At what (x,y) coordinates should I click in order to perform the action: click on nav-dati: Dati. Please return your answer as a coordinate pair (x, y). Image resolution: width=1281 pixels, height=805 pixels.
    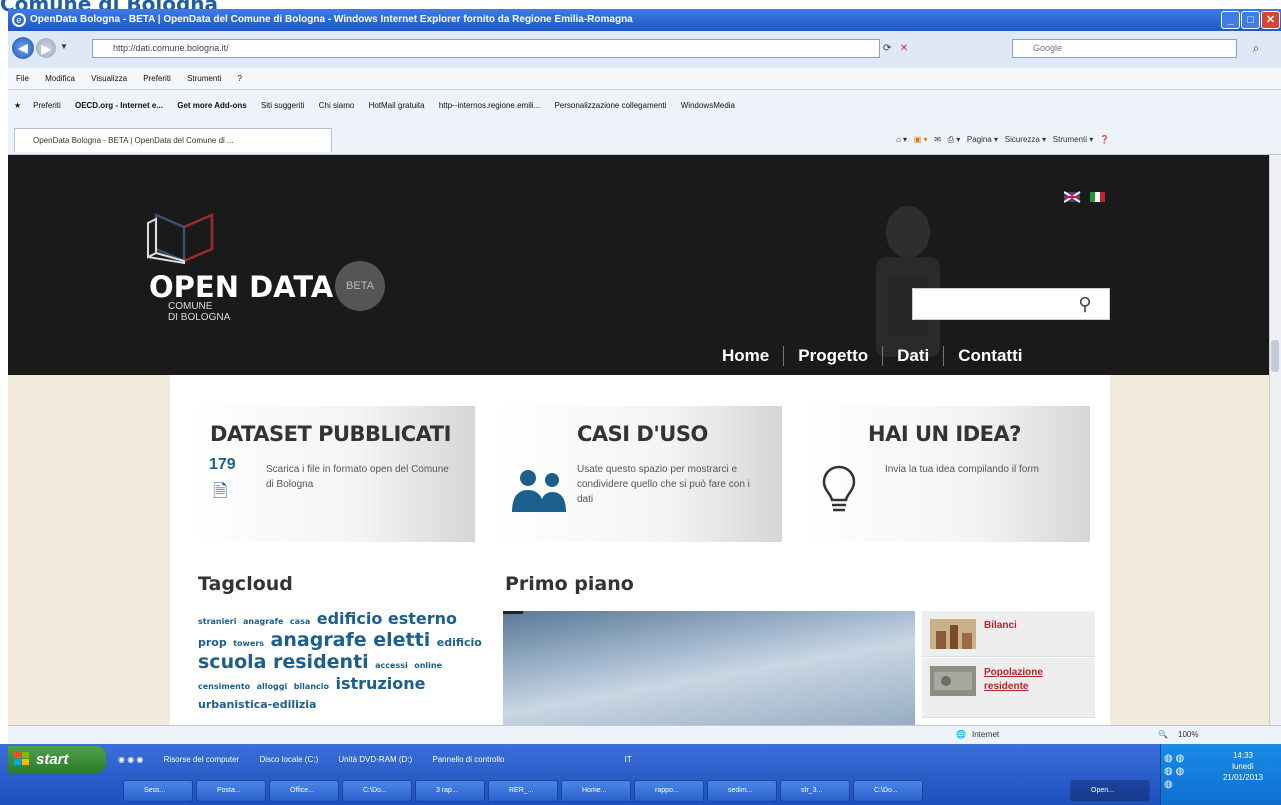
    Looking at the image, I should click on (913, 356).